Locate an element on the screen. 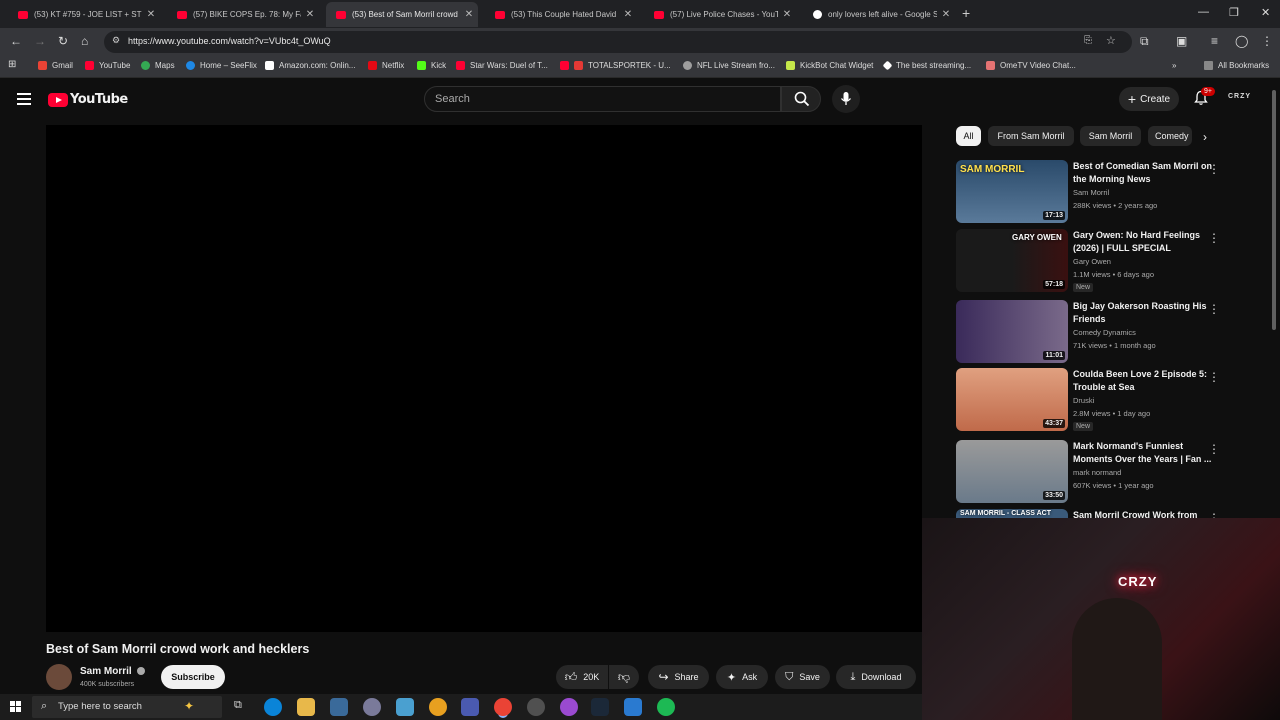 Image resolution: width=1280 pixels, height=720 pixels. recommendation-channel: Gary Owen is located at coordinates (1092, 261).